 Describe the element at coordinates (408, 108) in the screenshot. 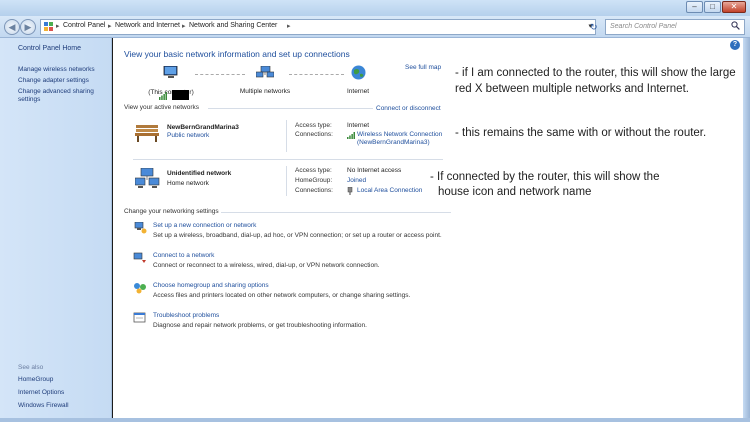

I see `connect-disconnect-link: Connect or disconnect` at that location.